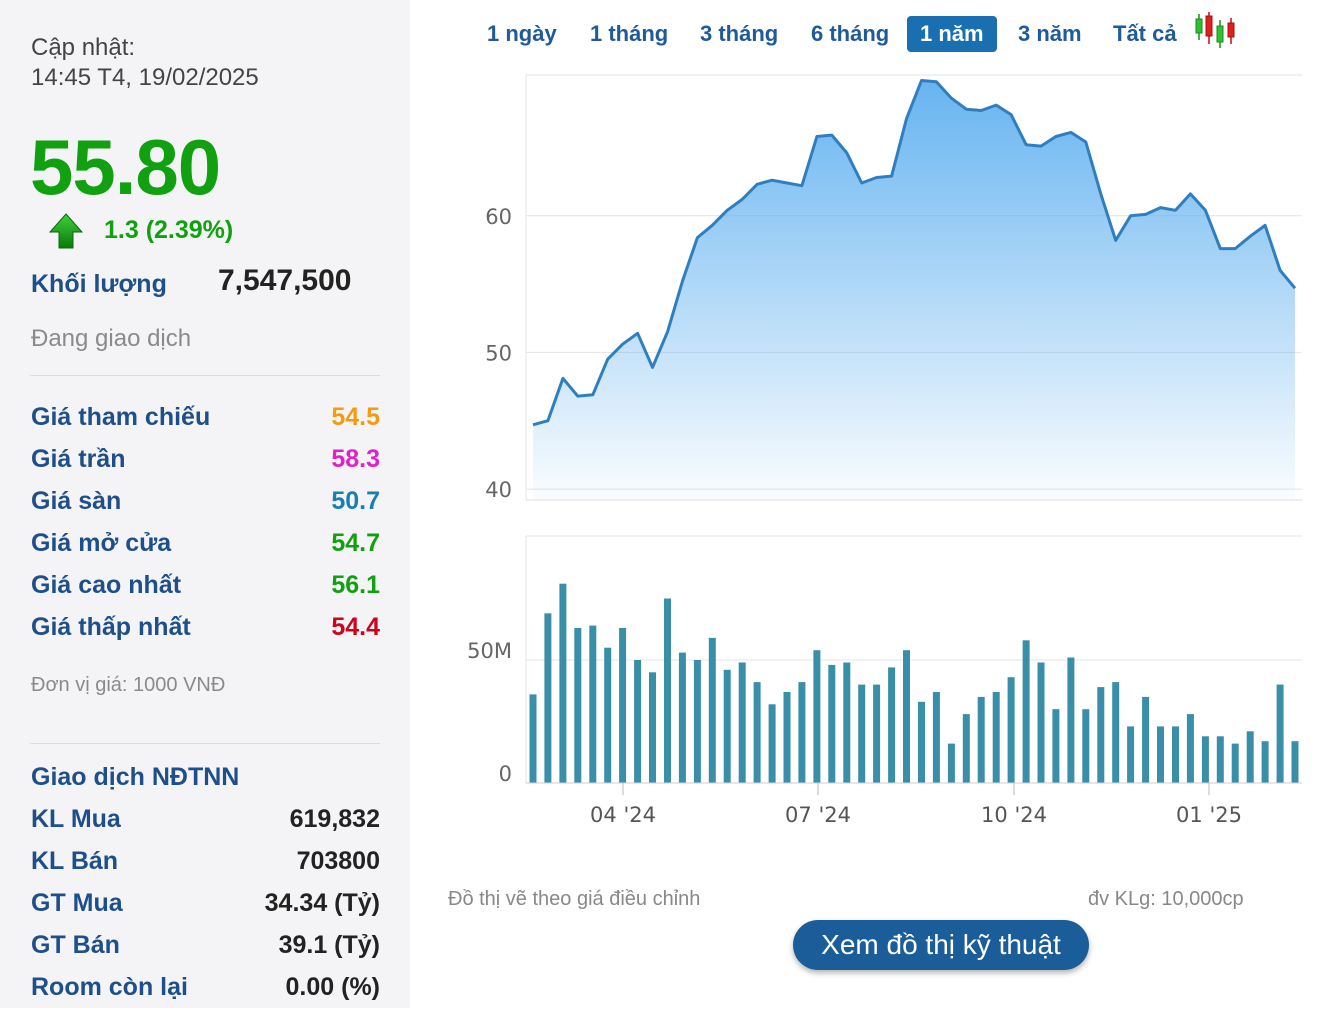  Describe the element at coordinates (322, 903) in the screenshot. I see `foreign-row-value: 34.34 (Tỷ)` at that location.